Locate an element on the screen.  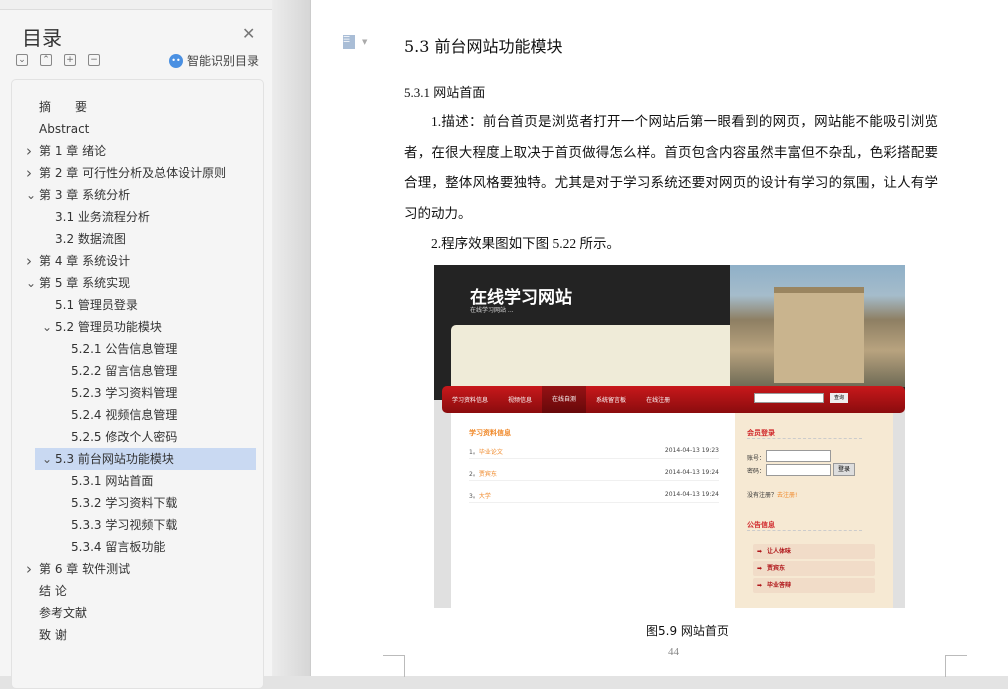
toc-item-label: 第 5 章 系统实现 is located at coordinates (85, 283).